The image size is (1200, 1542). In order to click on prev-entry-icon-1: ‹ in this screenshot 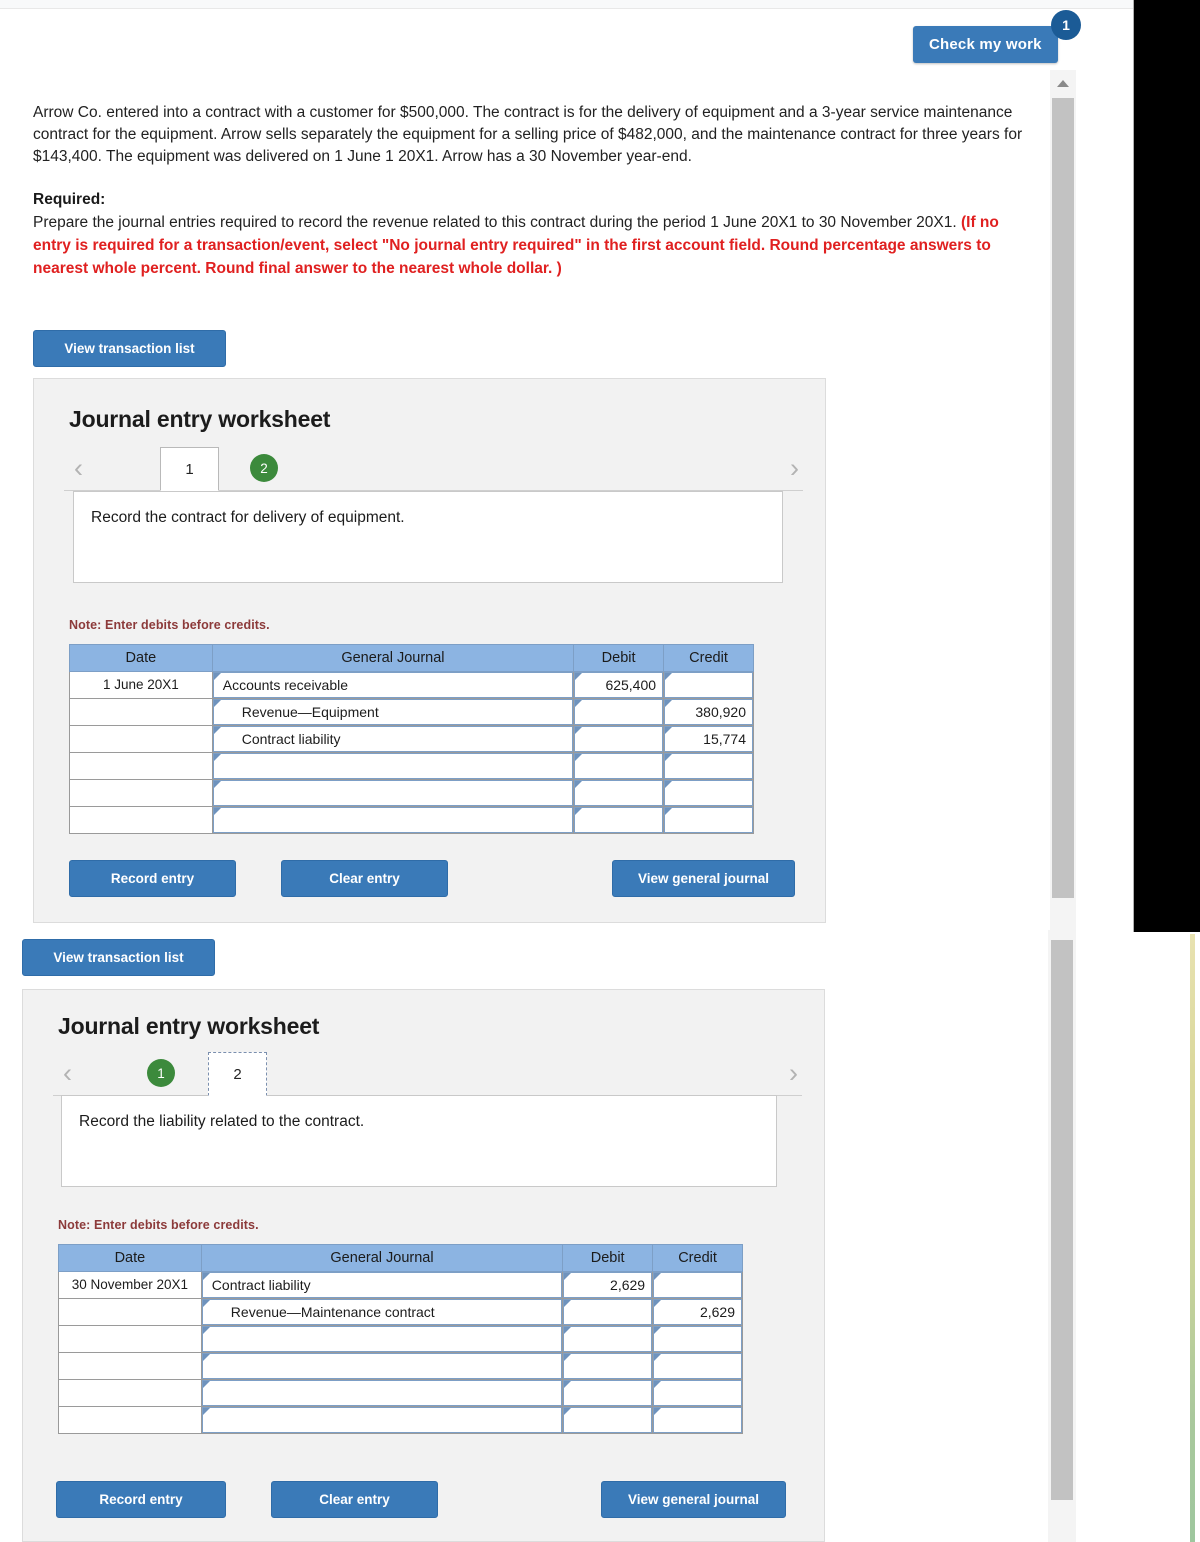, I will do `click(78, 468)`.